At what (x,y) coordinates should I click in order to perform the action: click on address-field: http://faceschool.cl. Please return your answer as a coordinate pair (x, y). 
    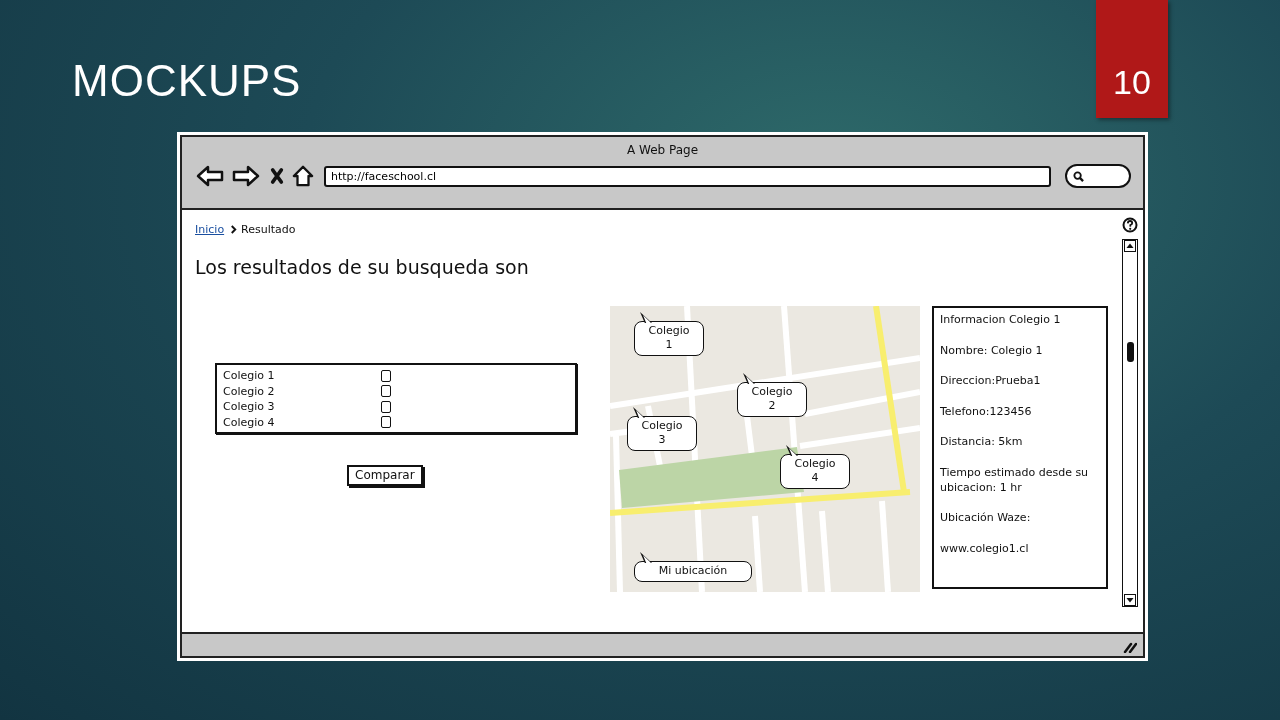
    Looking at the image, I should click on (687, 176).